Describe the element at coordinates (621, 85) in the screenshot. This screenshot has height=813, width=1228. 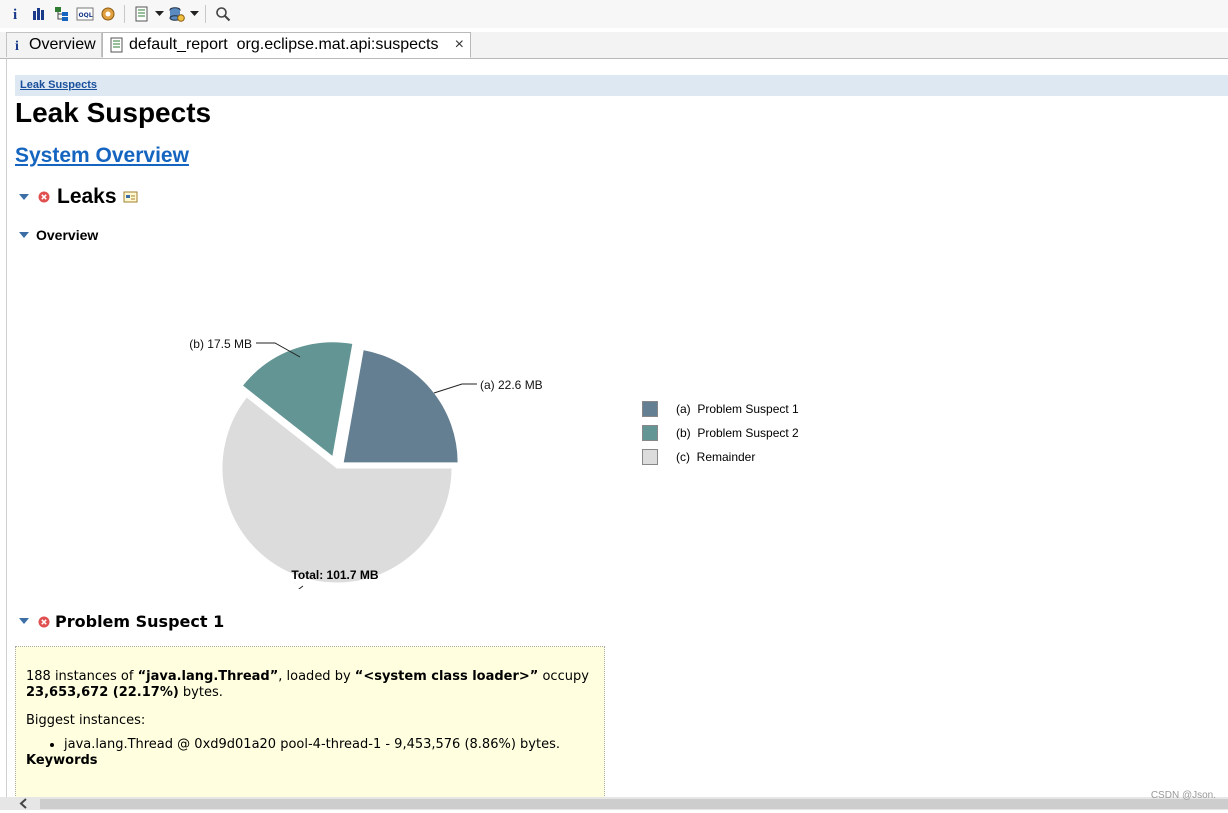
I see `breadcrumb: Leak Suspects` at that location.